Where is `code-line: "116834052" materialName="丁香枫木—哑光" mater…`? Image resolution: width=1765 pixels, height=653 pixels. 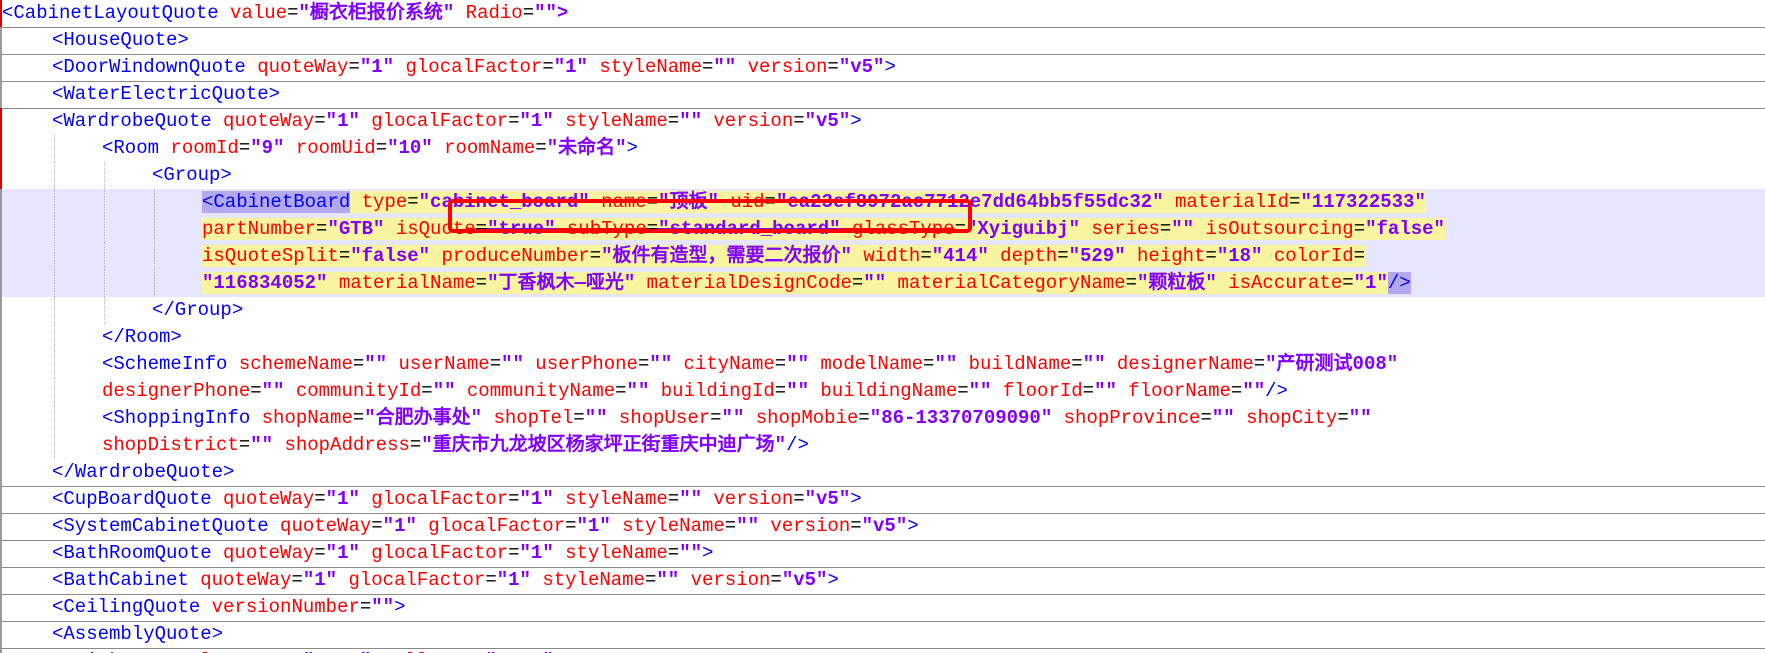 code-line: "116834052" materialName="丁香枫木—哑光" mater… is located at coordinates (882, 283).